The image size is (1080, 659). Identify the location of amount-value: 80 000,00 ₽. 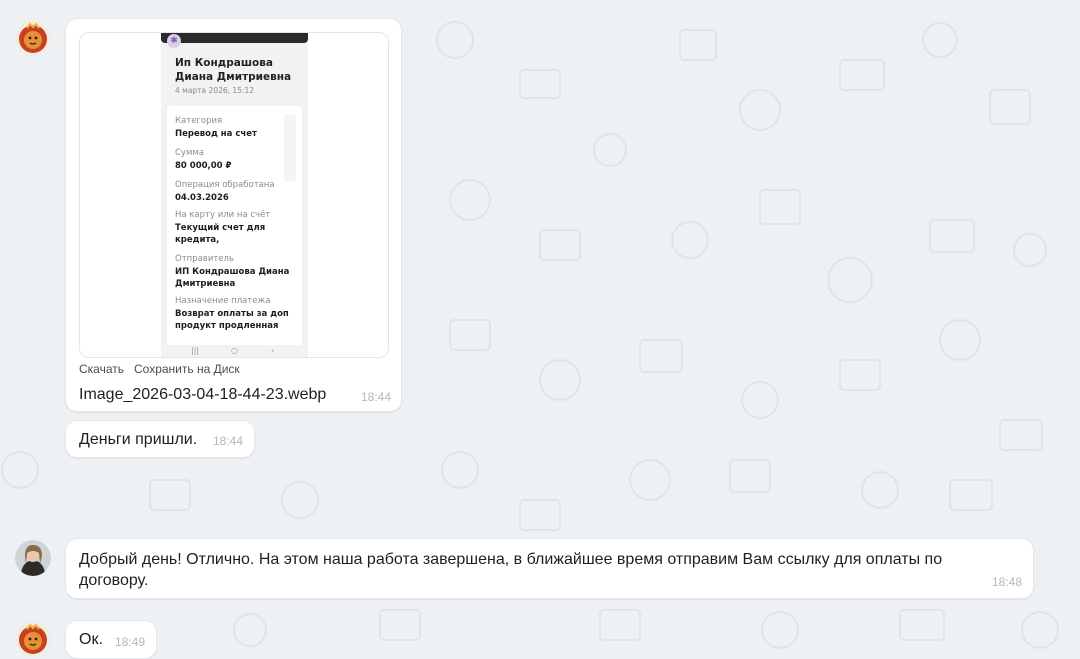
(203, 166).